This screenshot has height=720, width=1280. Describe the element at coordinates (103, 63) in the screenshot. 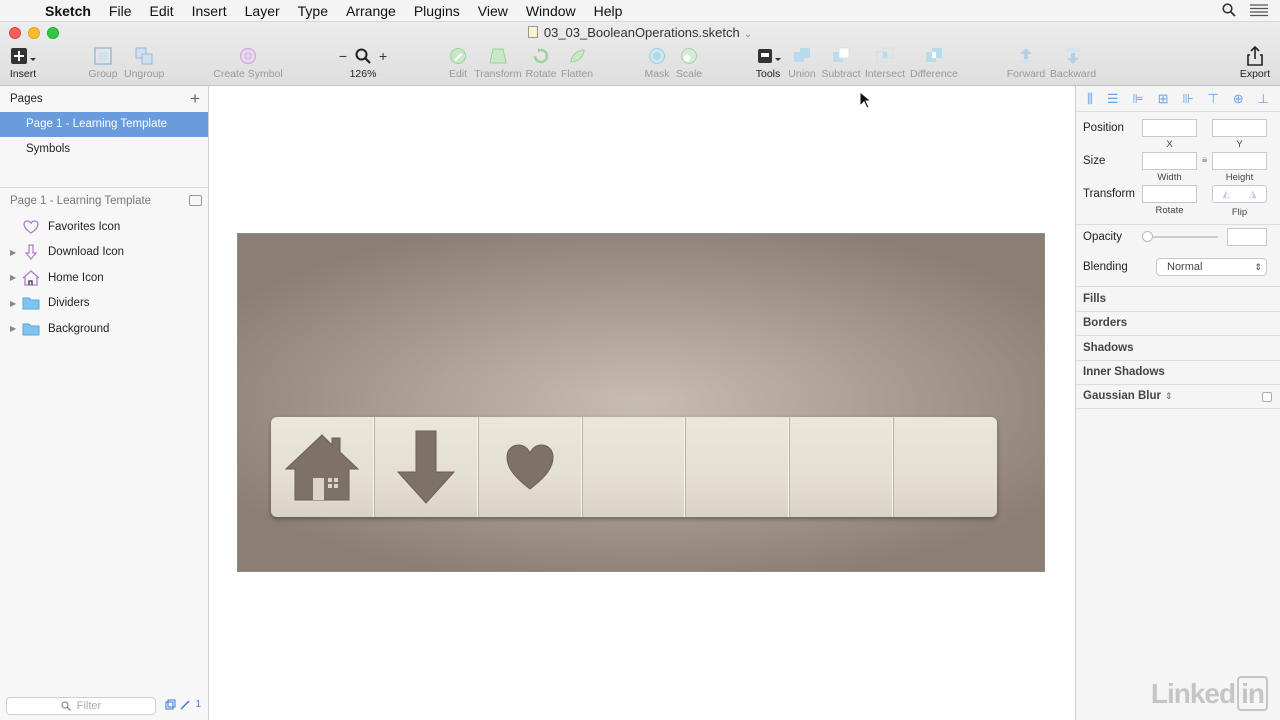

I see `group-button: Group` at that location.